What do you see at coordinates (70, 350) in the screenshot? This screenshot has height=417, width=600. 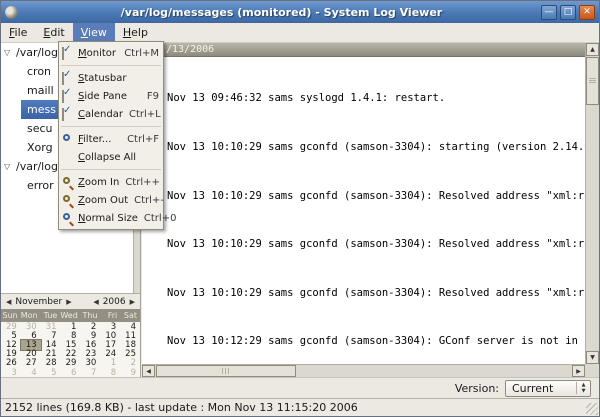 I see `calendar-grid: 29 30 31 1 2 3 4 5 6 7 8 9 10 11 12 13 1` at bounding box center [70, 350].